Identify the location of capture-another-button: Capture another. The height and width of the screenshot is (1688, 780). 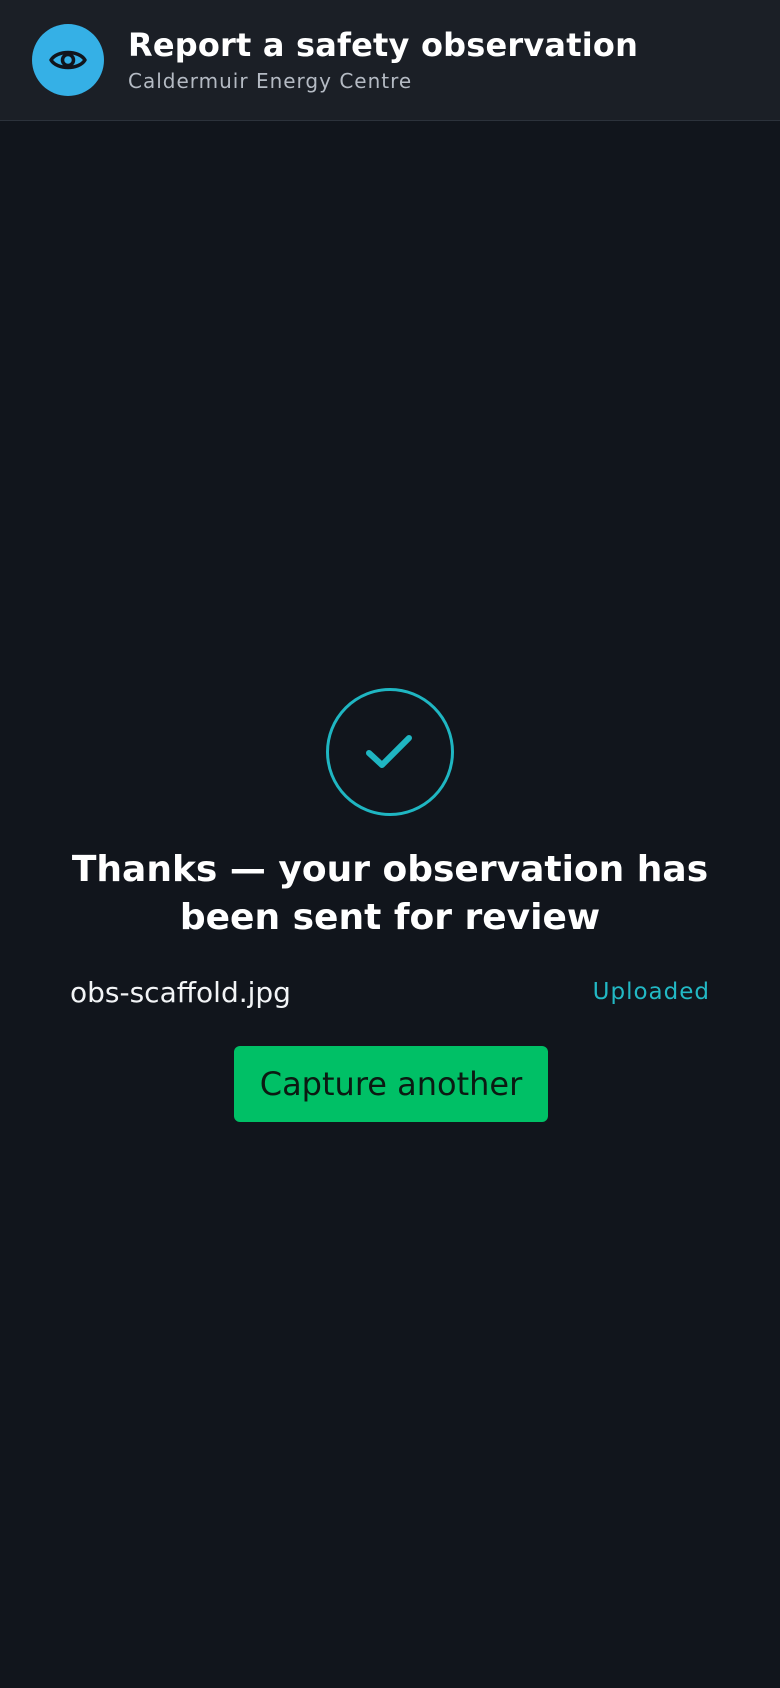
(391, 1084).